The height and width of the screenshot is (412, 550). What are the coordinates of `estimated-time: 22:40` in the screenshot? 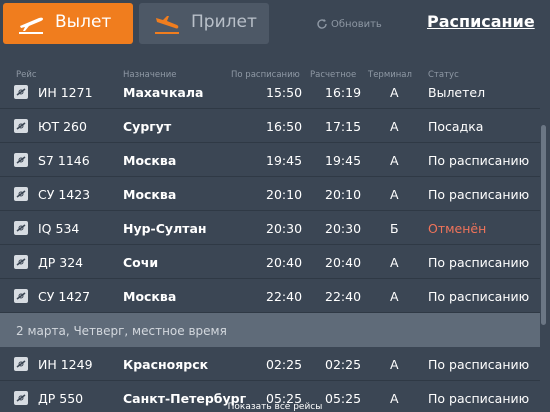 It's located at (343, 296).